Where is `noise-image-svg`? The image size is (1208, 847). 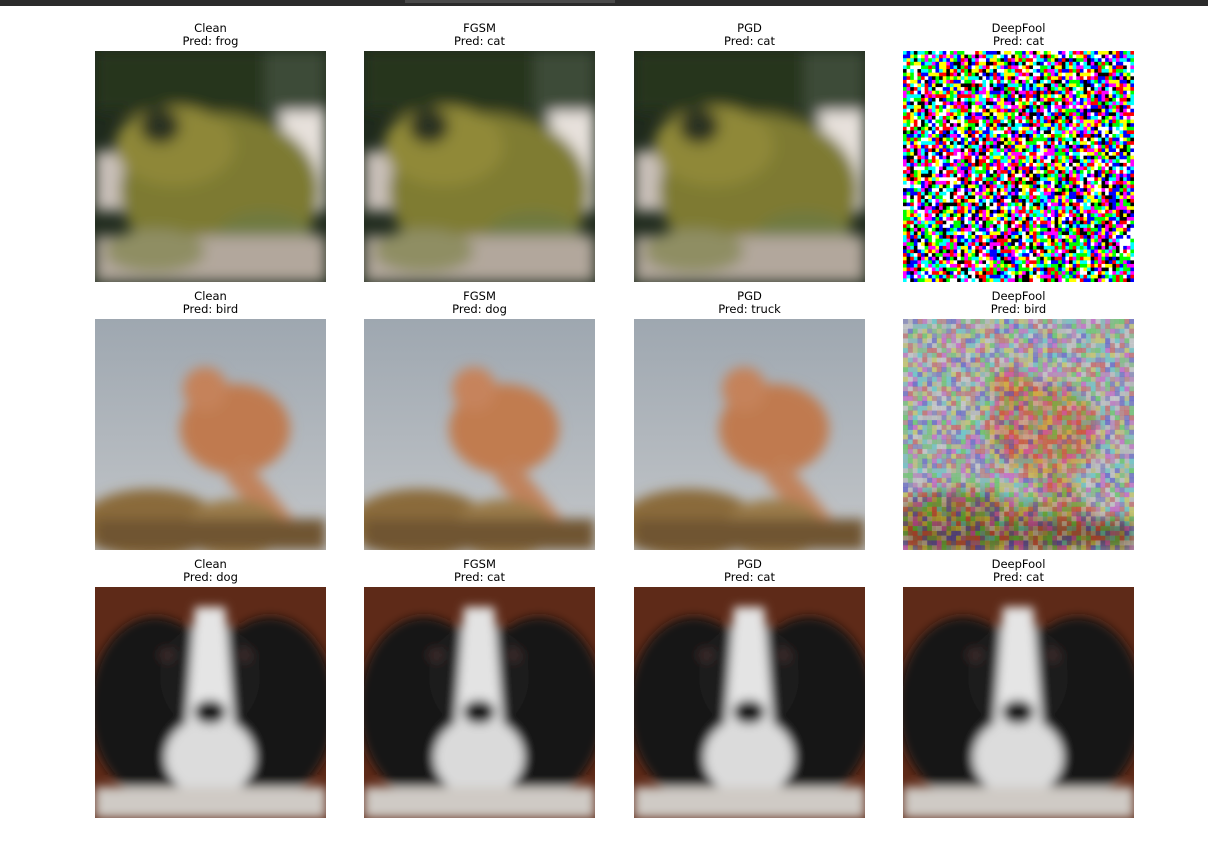 noise-image-svg is located at coordinates (1018, 166).